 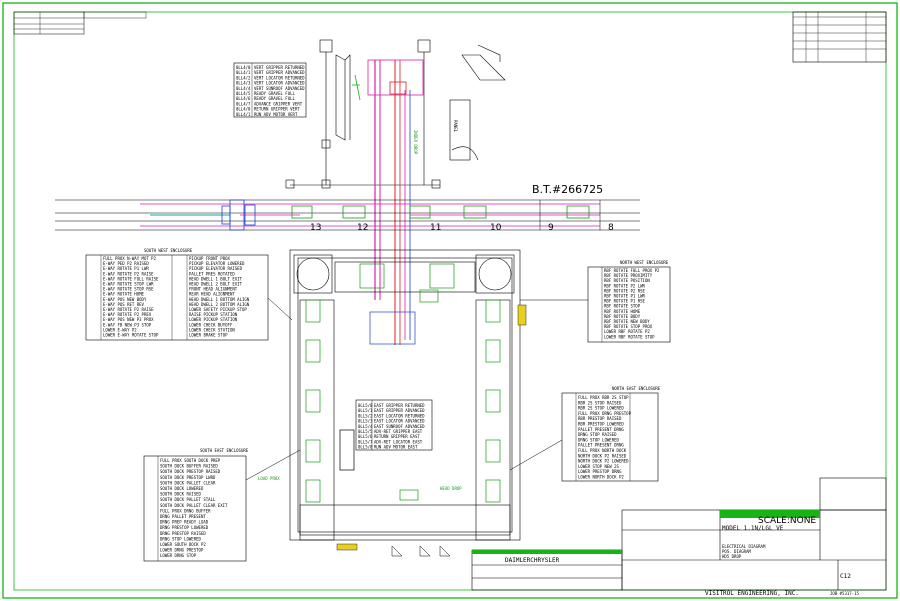 I want to click on station-numbers: 13 12 11 10 9 8, so click(x=462, y=228).